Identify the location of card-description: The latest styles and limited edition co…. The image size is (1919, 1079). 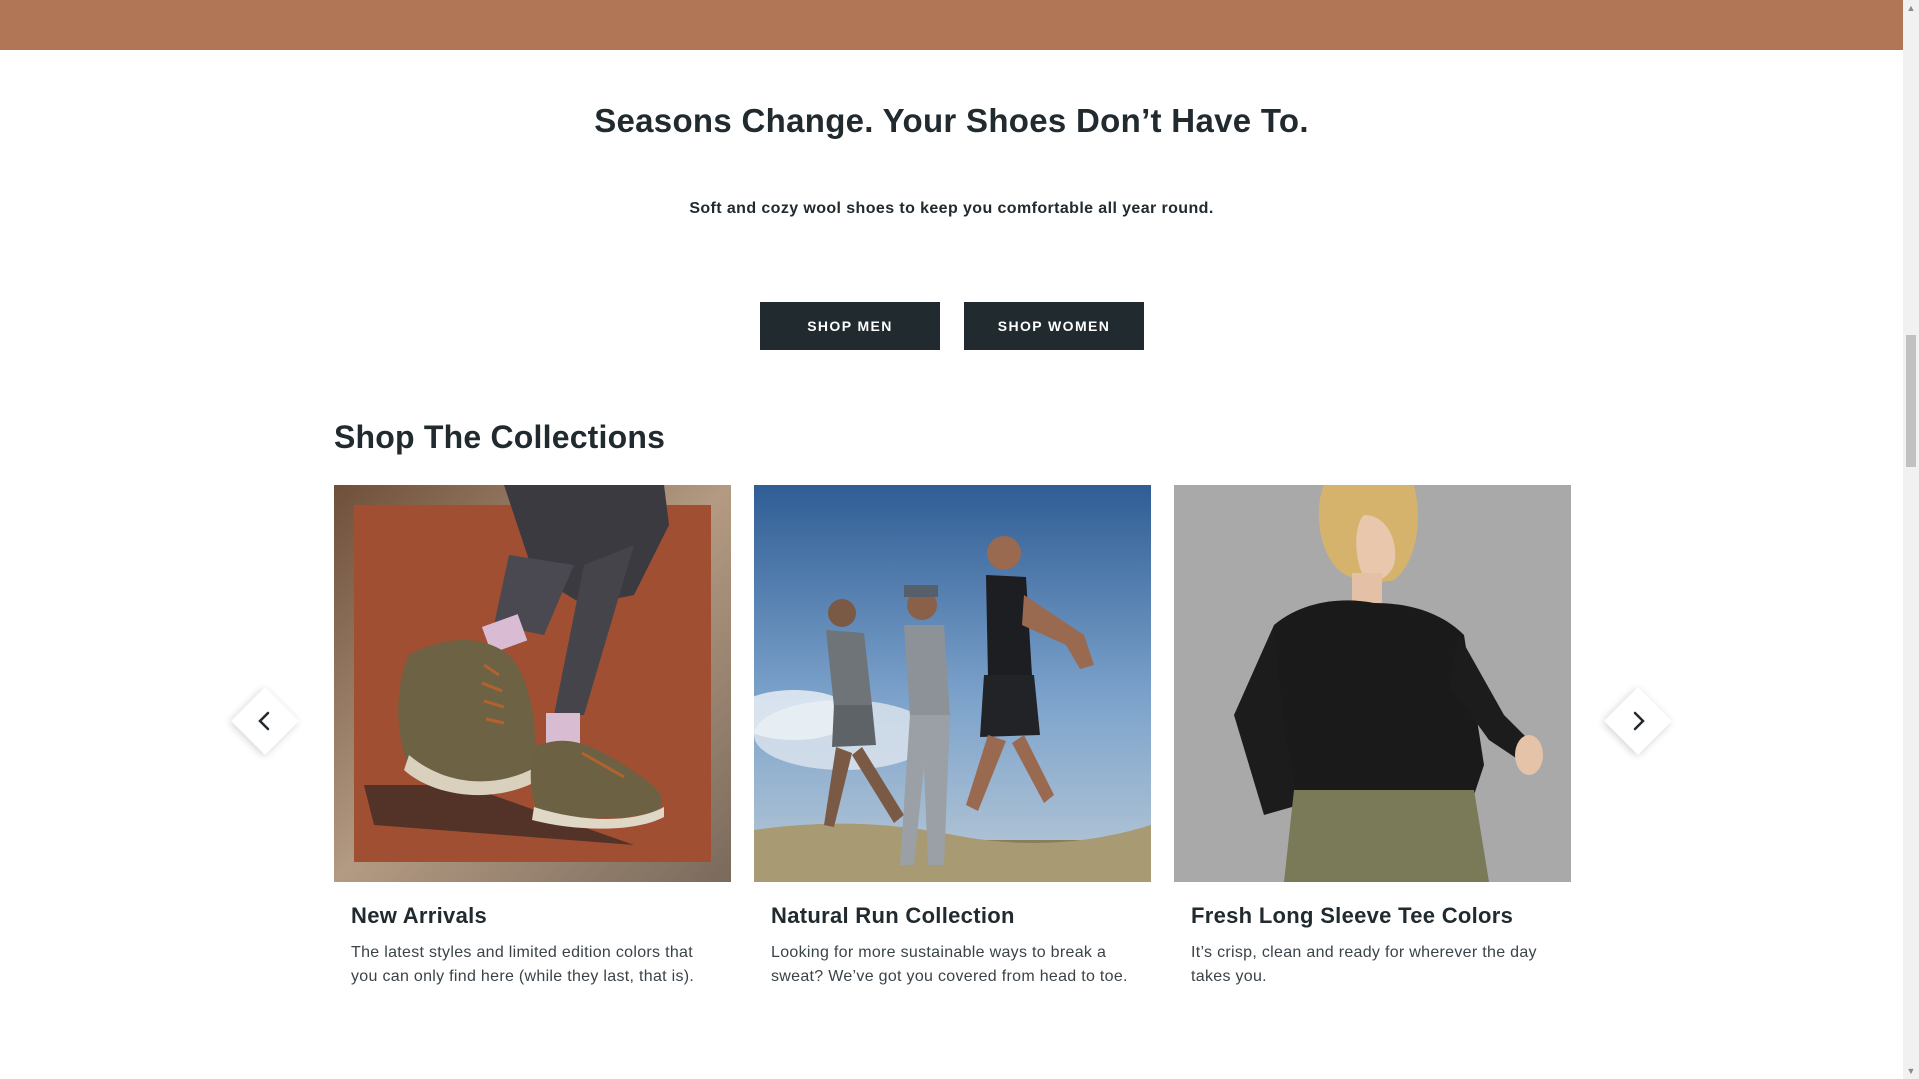
(523, 964).